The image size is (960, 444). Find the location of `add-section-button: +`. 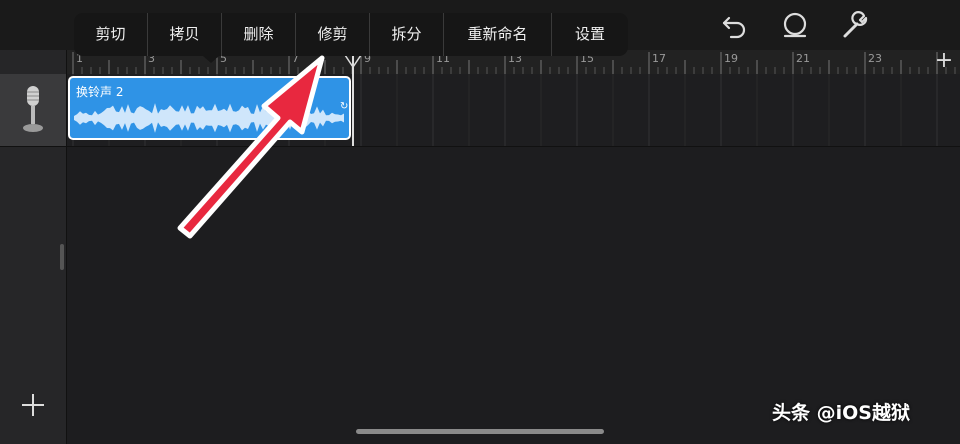

add-section-button: + is located at coordinates (944, 62).